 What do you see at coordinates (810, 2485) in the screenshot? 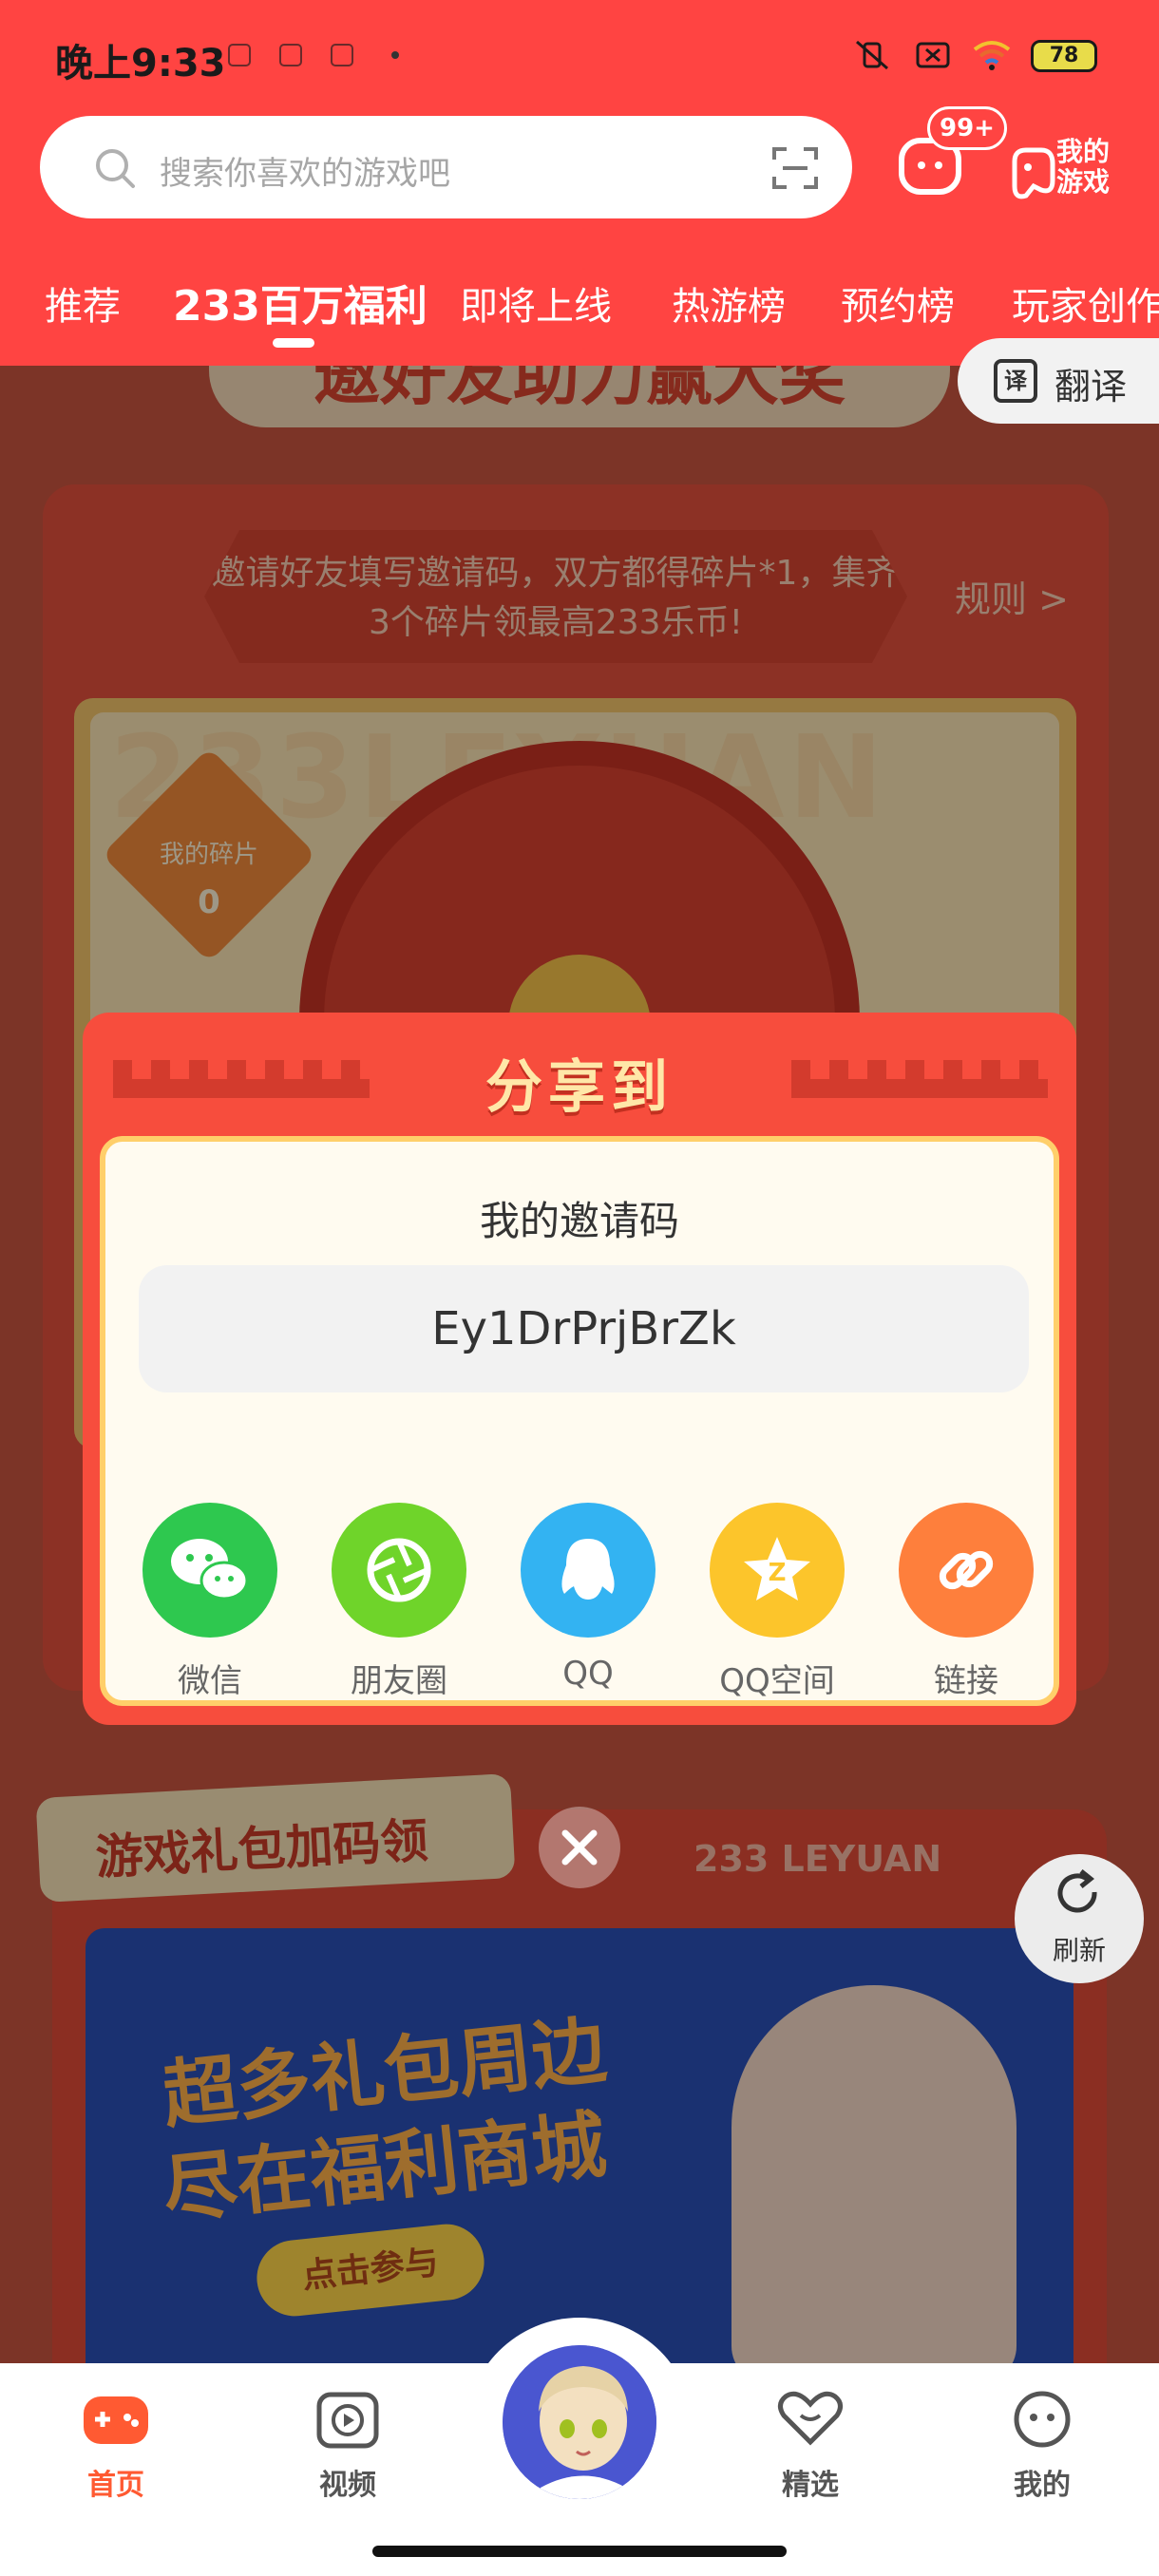
I see `nav-featured-label: 精选` at bounding box center [810, 2485].